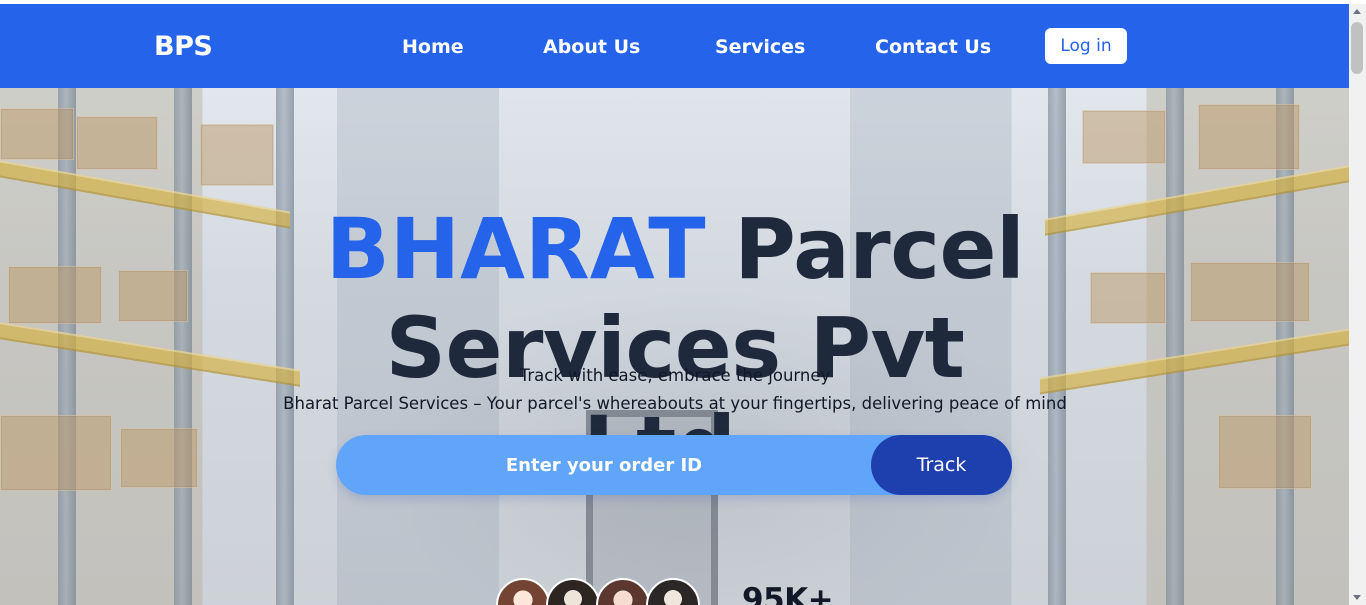  I want to click on nav-services-link: Services, so click(760, 47).